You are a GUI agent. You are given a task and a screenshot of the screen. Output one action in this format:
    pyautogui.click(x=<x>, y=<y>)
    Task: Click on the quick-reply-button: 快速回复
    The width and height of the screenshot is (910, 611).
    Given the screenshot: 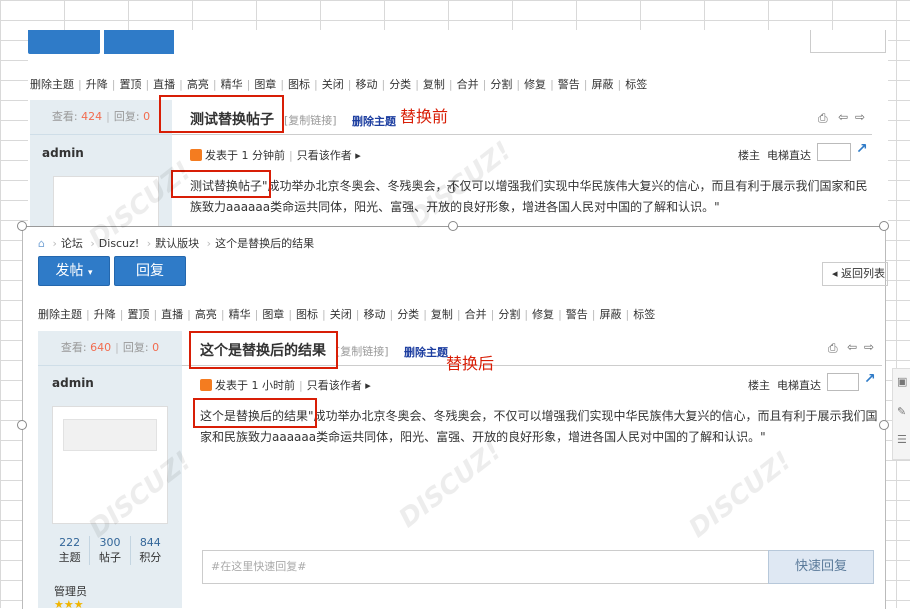 What is the action you would take?
    pyautogui.click(x=821, y=567)
    